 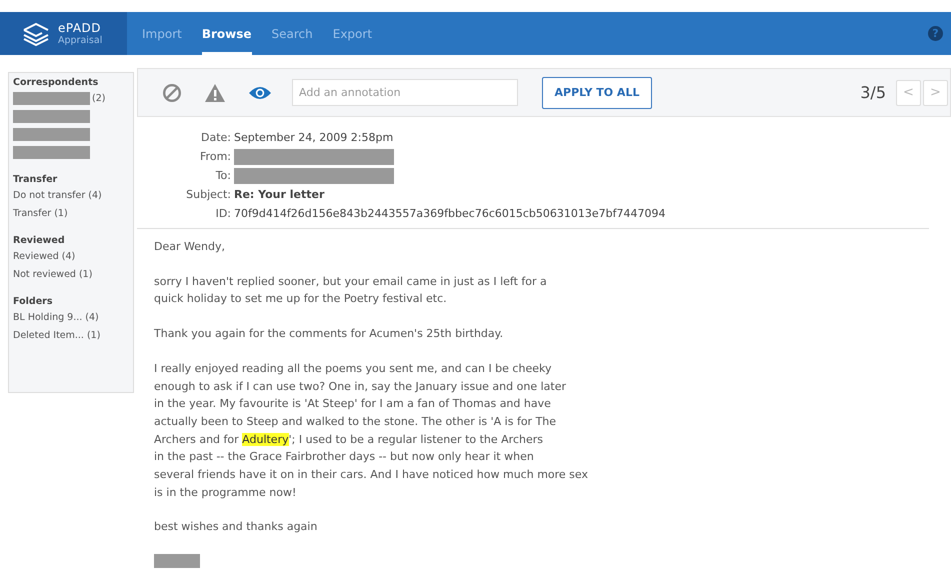 I want to click on annotation-field: Add an annotation, so click(x=405, y=92).